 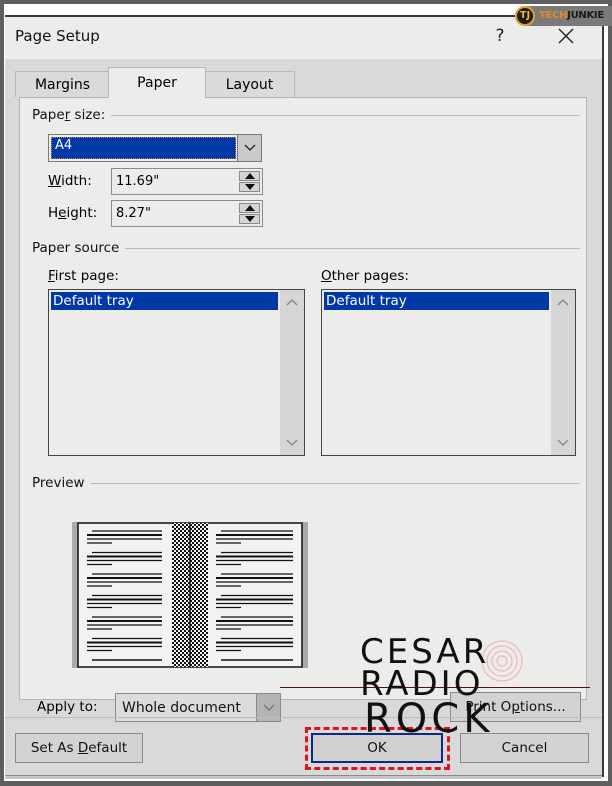 I want to click on annotation-line, so click(x=435, y=687).